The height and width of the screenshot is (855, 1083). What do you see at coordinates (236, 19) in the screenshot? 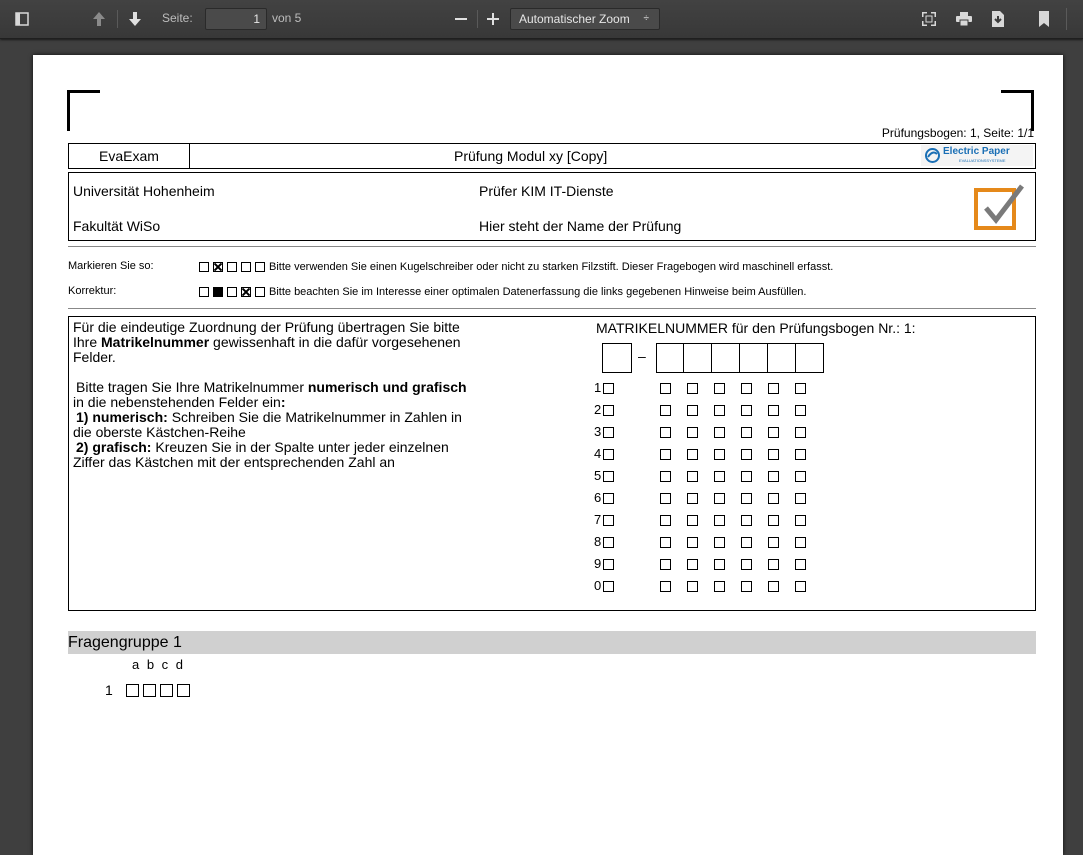
I see `page-number-input: 1` at bounding box center [236, 19].